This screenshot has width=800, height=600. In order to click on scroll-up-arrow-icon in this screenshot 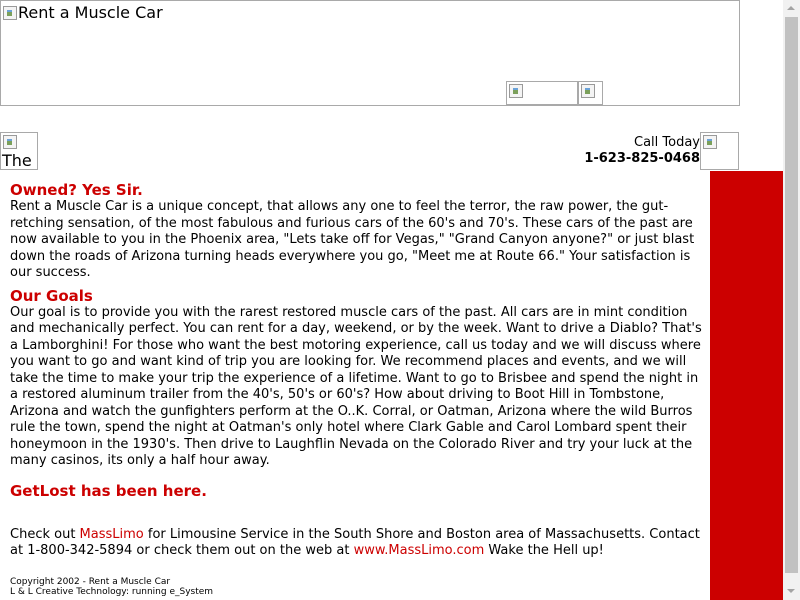, I will do `click(791, 8)`.